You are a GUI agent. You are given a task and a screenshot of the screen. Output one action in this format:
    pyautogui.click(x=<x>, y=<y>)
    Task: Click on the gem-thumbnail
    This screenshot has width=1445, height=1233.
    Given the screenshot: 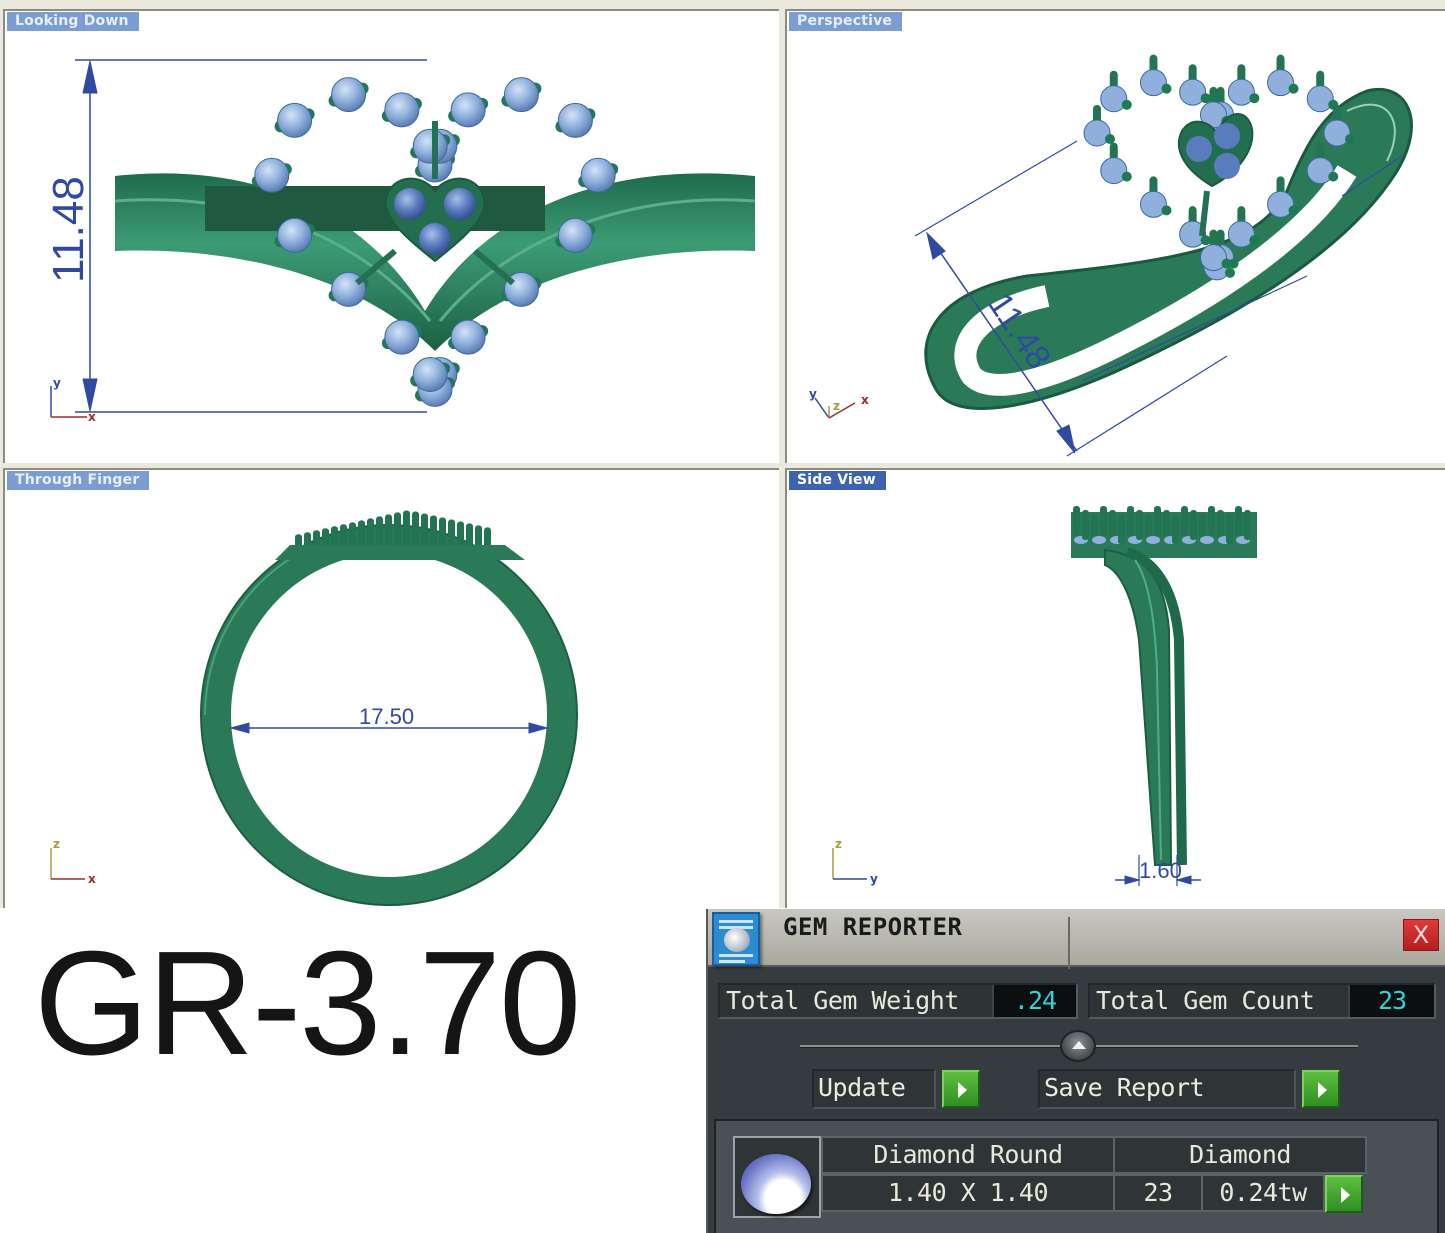 What is the action you would take?
    pyautogui.click(x=777, y=1177)
    